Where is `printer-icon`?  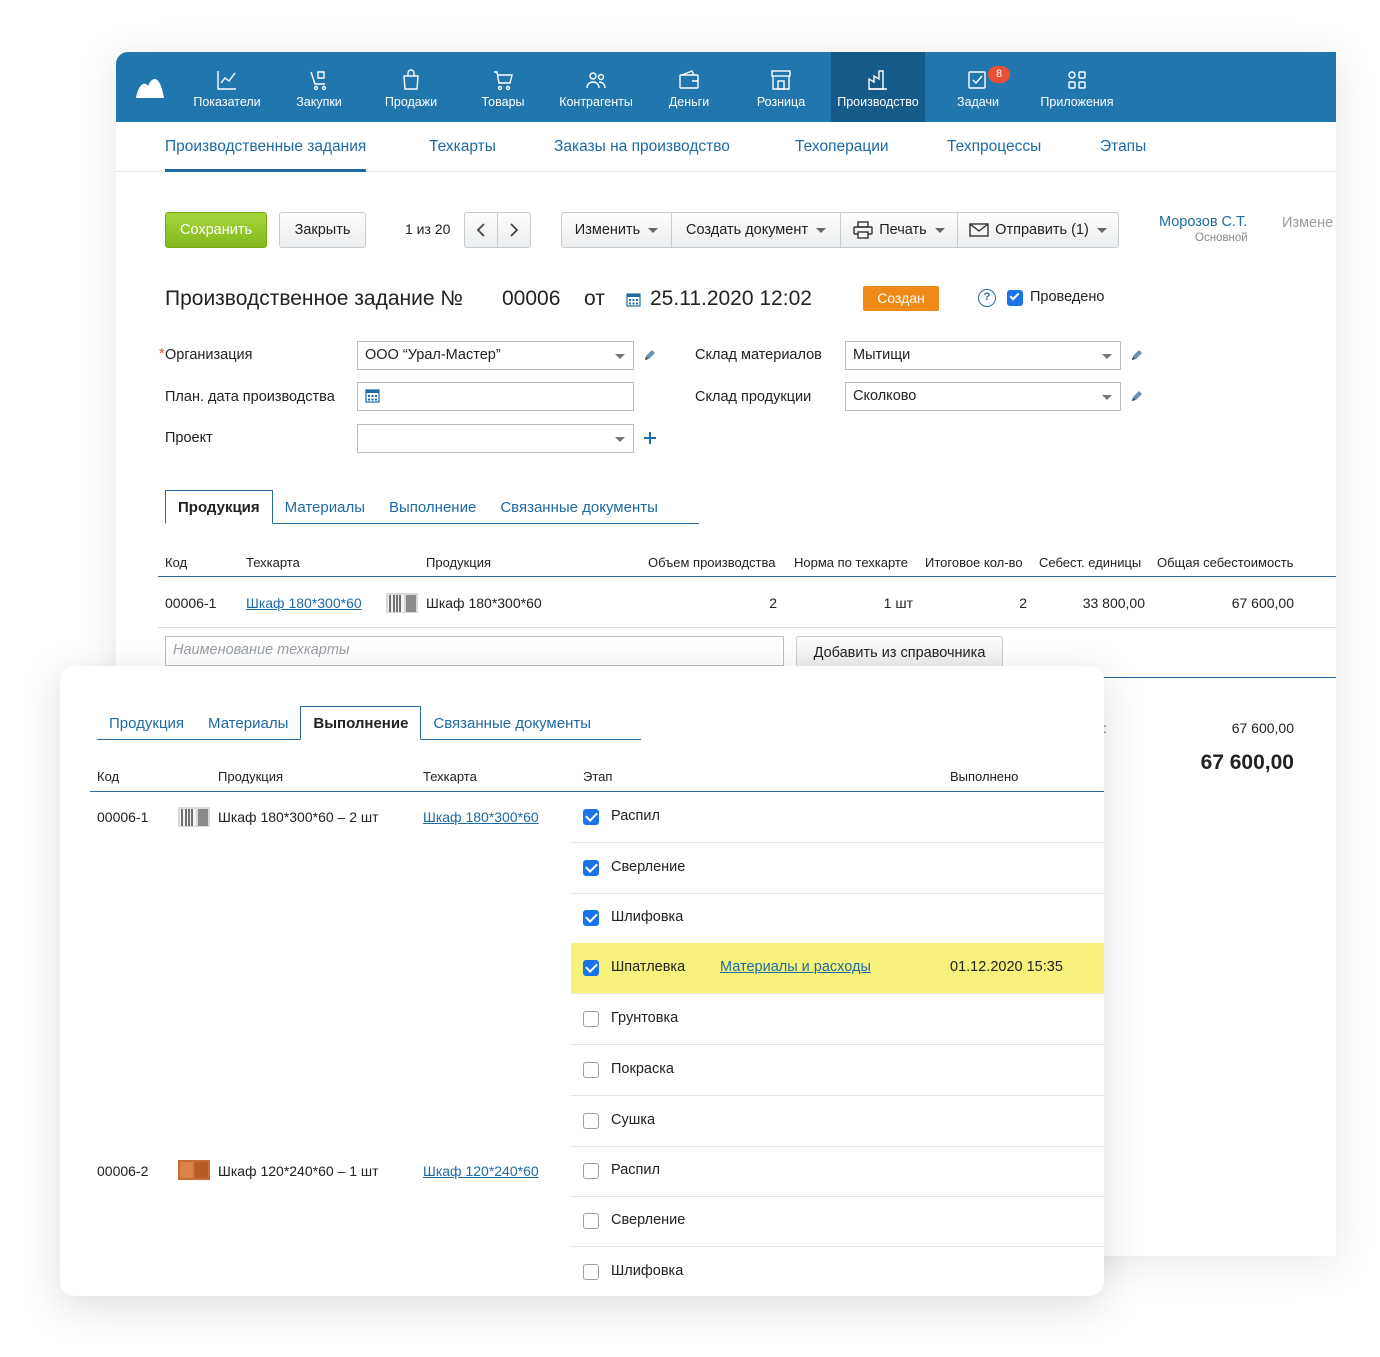 printer-icon is located at coordinates (863, 230).